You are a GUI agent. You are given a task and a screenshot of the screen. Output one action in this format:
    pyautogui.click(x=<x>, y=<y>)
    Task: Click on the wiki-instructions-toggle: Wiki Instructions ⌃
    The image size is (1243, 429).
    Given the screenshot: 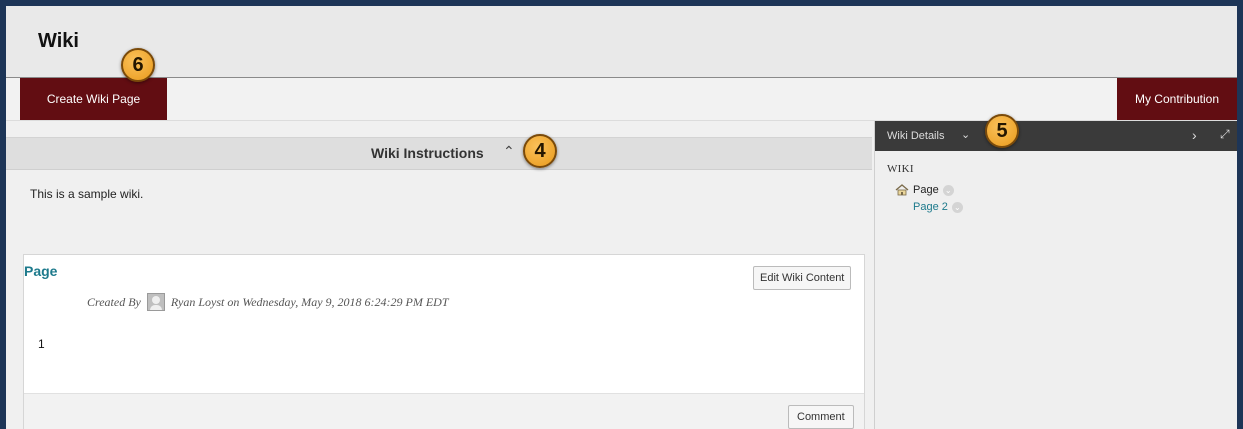 What is the action you would take?
    pyautogui.click(x=439, y=153)
    